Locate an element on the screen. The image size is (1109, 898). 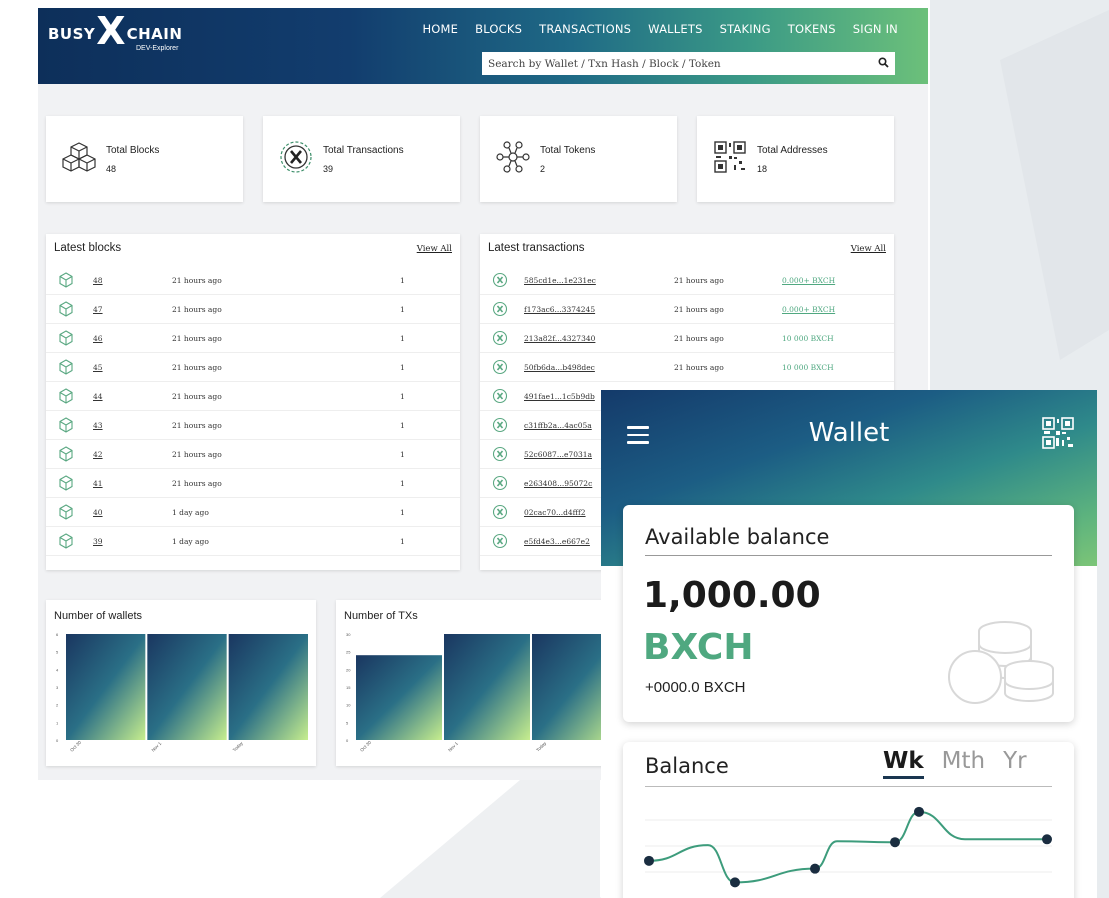
nav-tokens: TOKENS is located at coordinates (812, 29).